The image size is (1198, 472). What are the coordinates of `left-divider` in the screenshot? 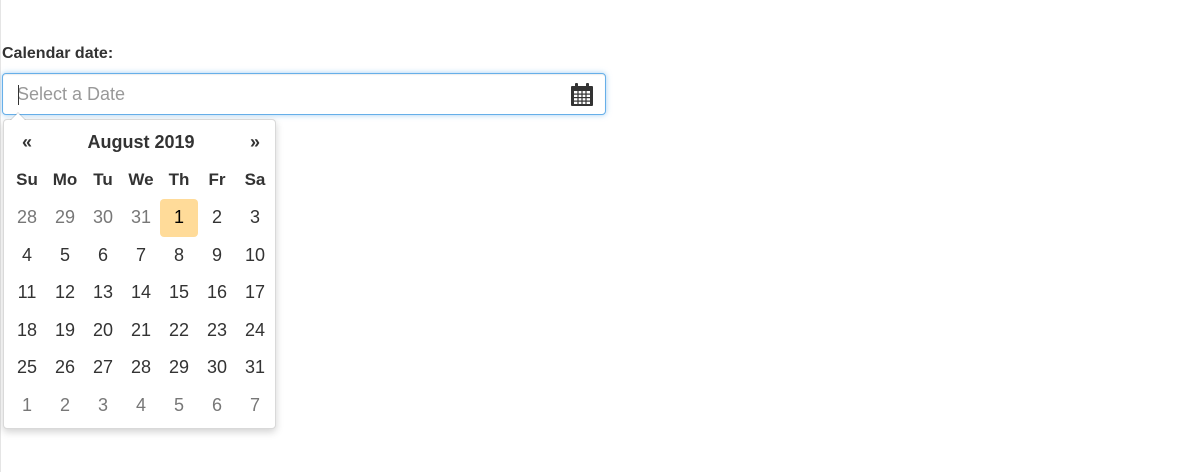 It's located at (0, 236).